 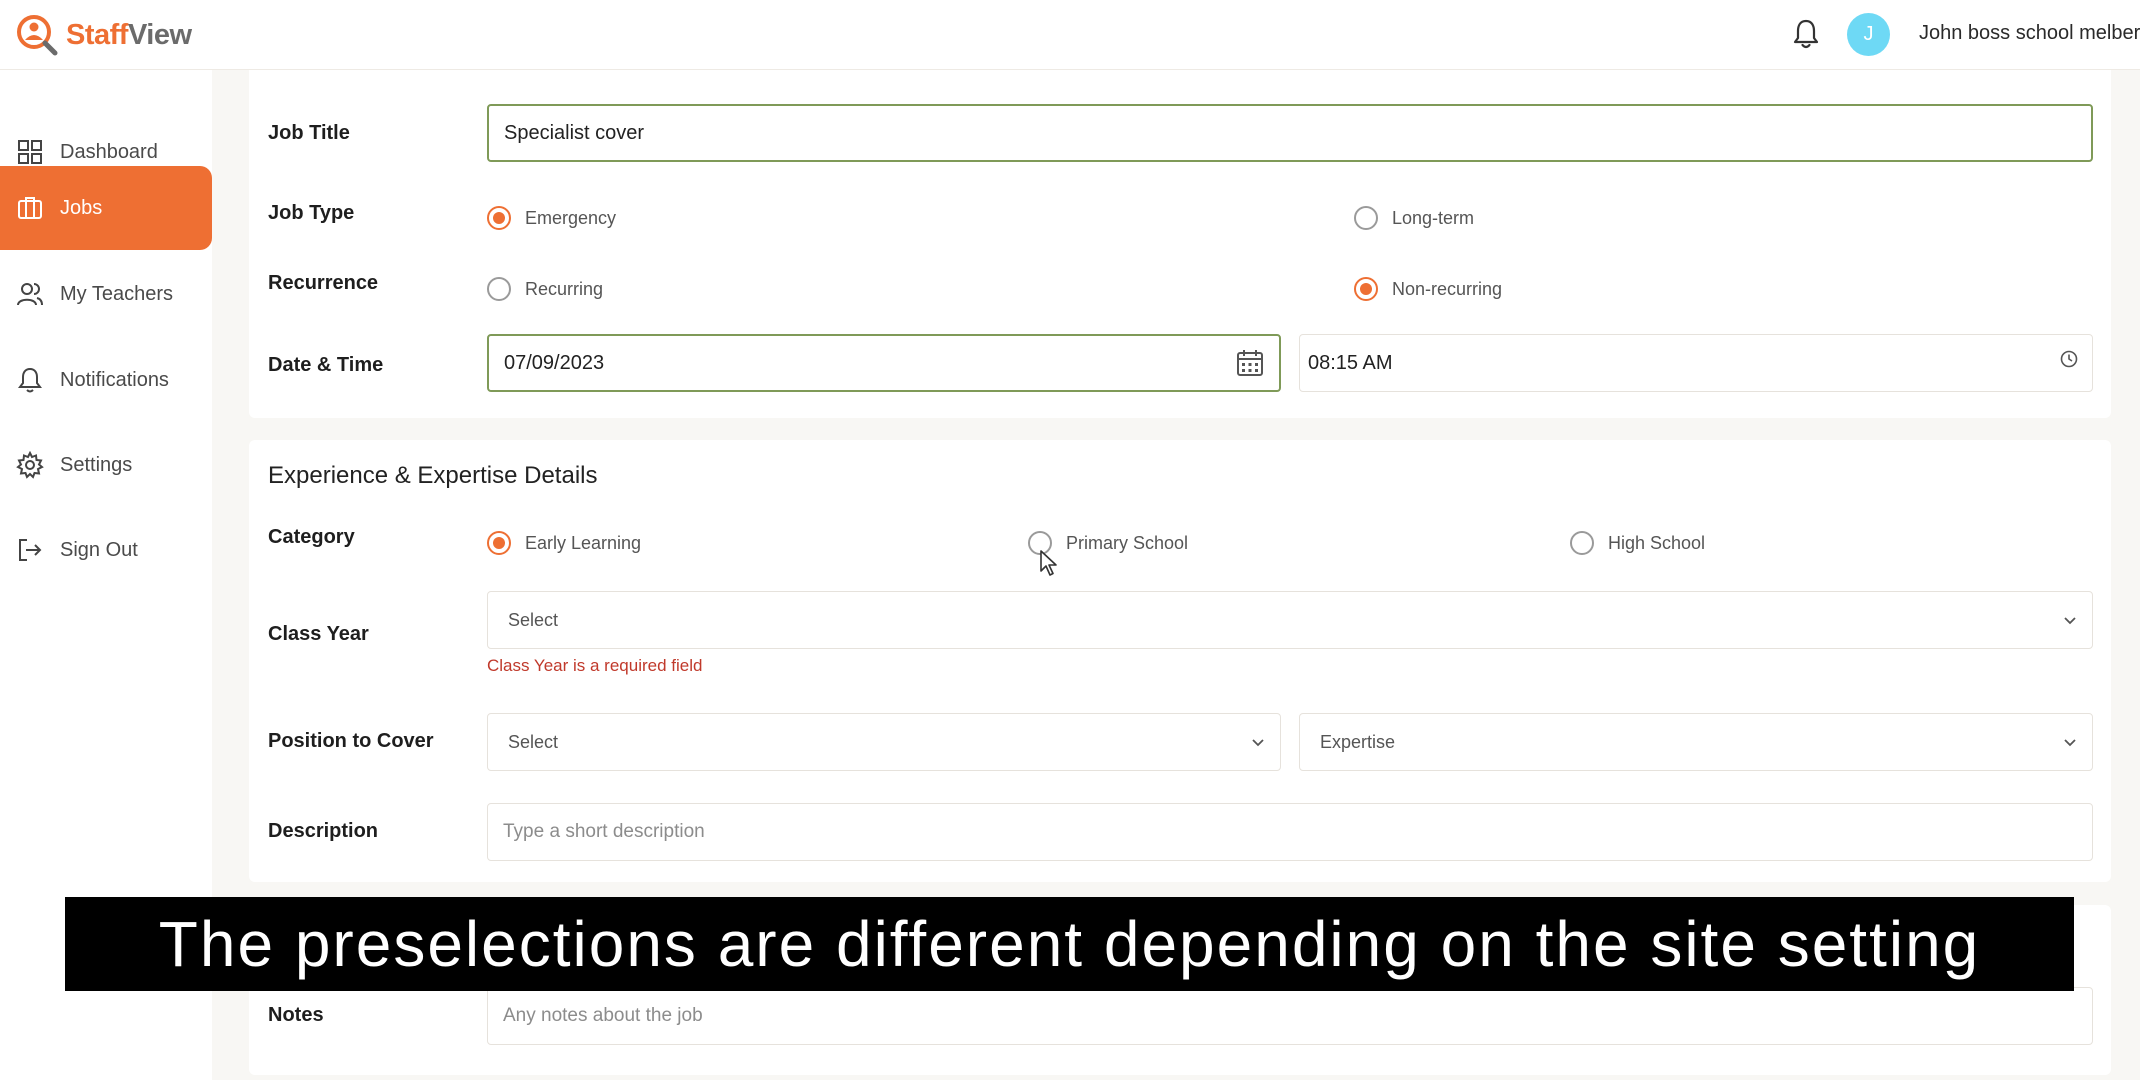 I want to click on logo-text-view: View, so click(x=159, y=34).